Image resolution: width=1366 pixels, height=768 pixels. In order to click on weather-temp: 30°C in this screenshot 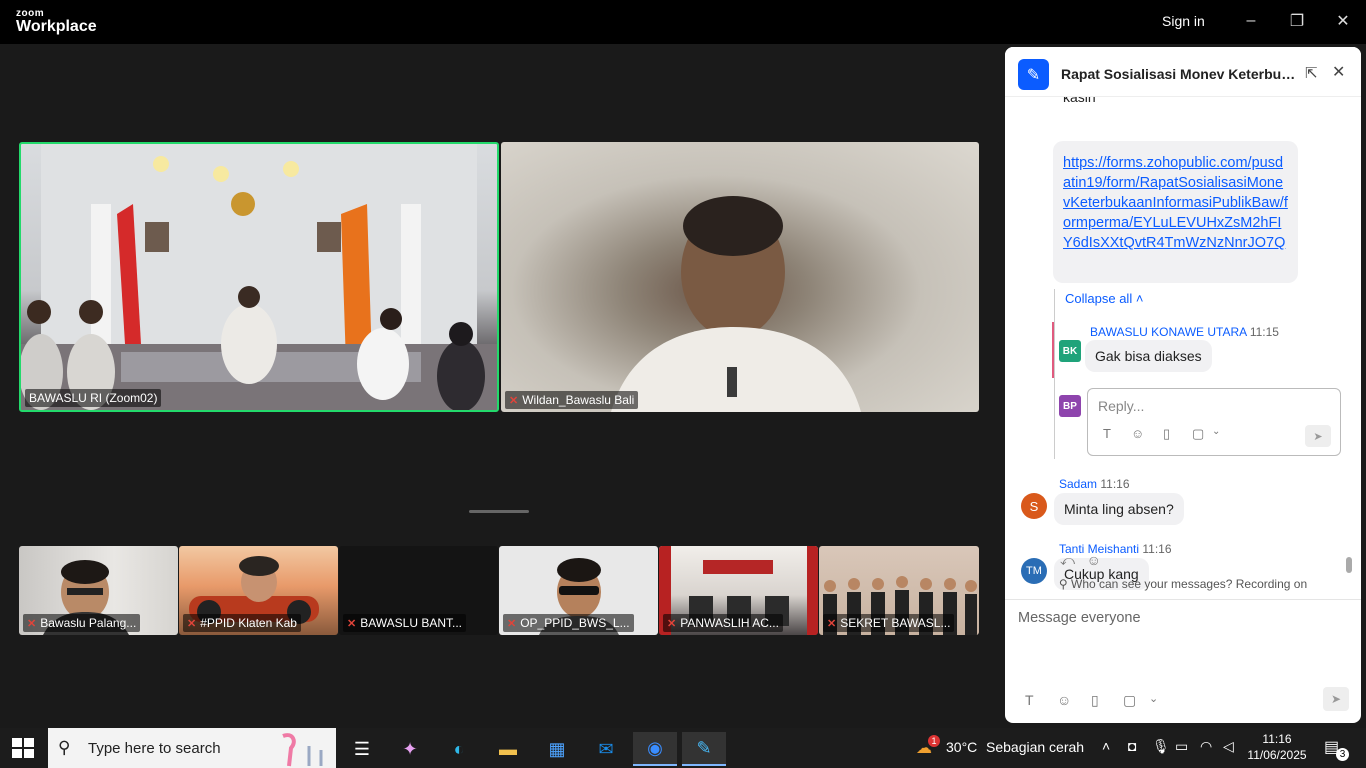, I will do `click(961, 747)`.